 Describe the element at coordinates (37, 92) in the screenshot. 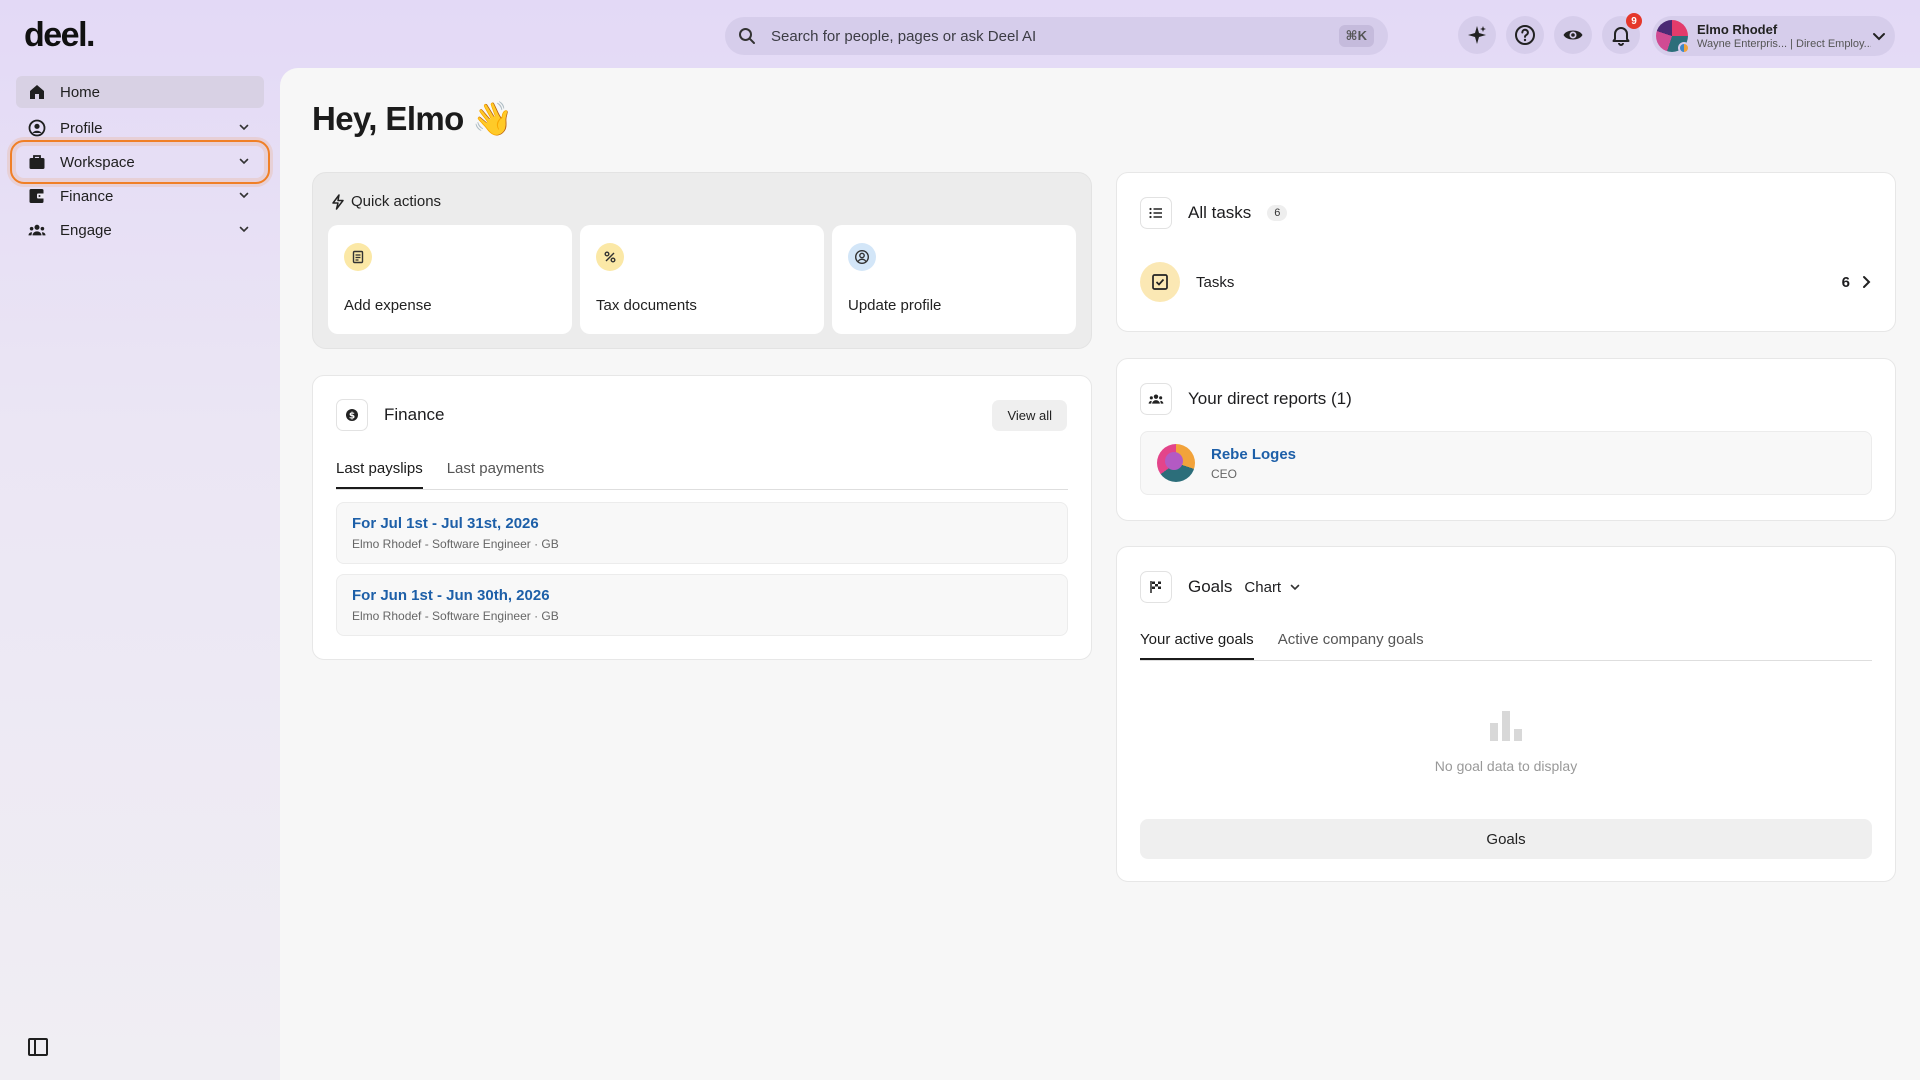

I see `home-icon` at that location.